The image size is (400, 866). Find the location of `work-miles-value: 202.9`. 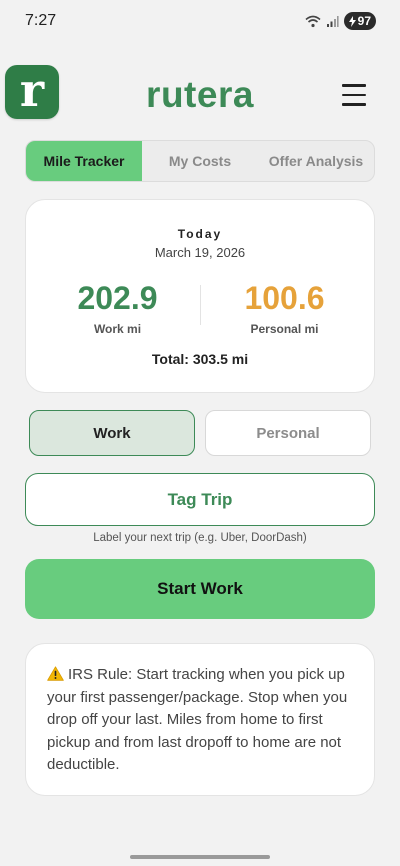

work-miles-value: 202.9 is located at coordinates (117, 298).